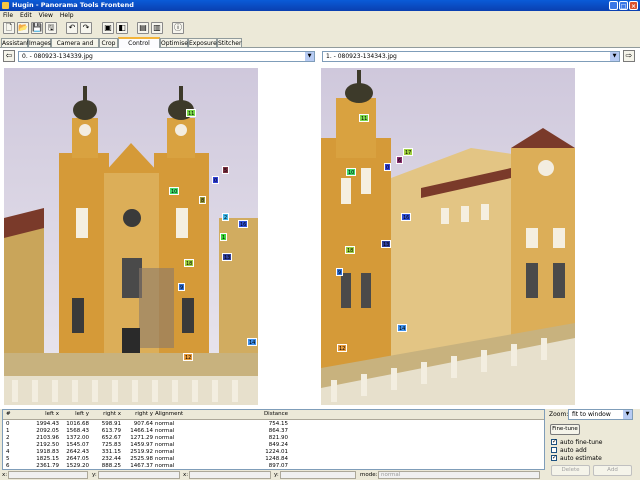 The height and width of the screenshot is (480, 640). Describe the element at coordinates (260, 438) in the screenshot. I see `table-cell: 821.90` at that location.